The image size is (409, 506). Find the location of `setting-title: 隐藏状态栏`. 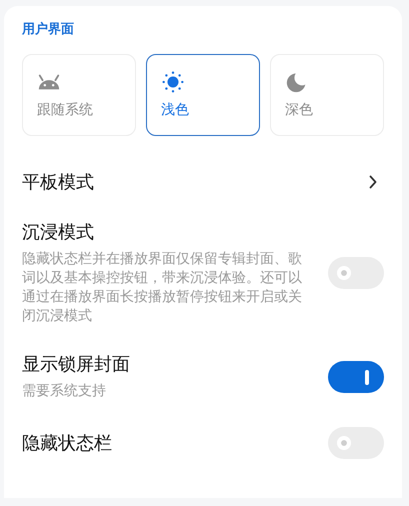

setting-title: 隐藏状态栏 is located at coordinates (67, 443).